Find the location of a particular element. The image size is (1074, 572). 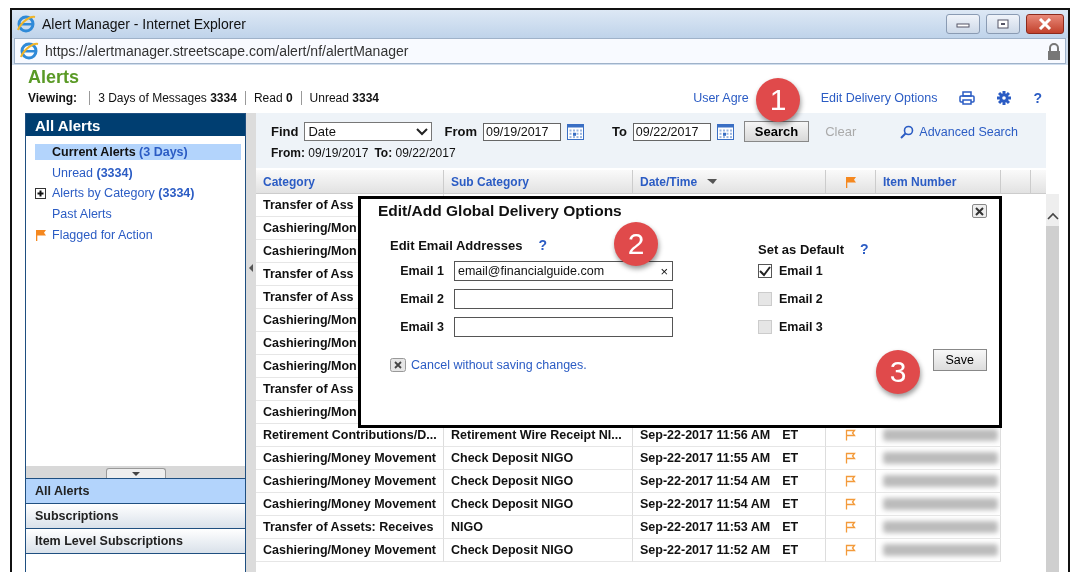

sidebar-item: Alerts by Category (3334) is located at coordinates (146, 193).